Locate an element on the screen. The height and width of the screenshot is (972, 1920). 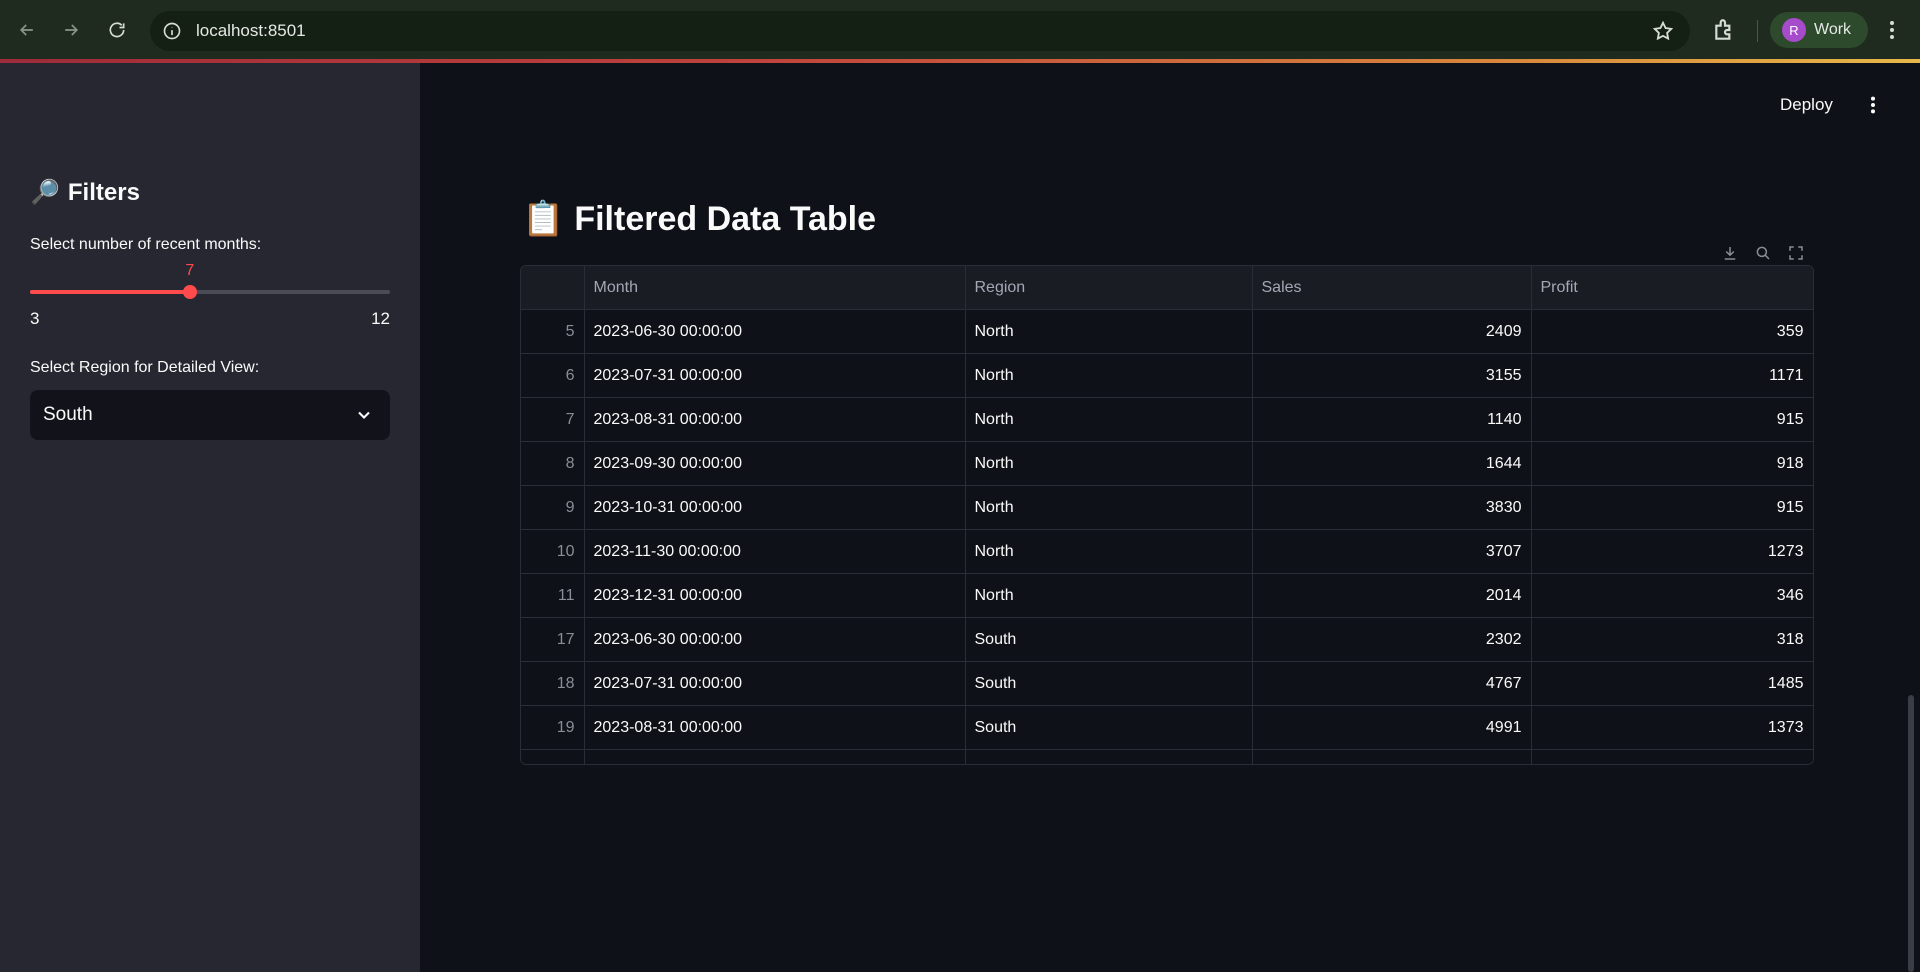
months-slider-value: 7 is located at coordinates (190, 270).